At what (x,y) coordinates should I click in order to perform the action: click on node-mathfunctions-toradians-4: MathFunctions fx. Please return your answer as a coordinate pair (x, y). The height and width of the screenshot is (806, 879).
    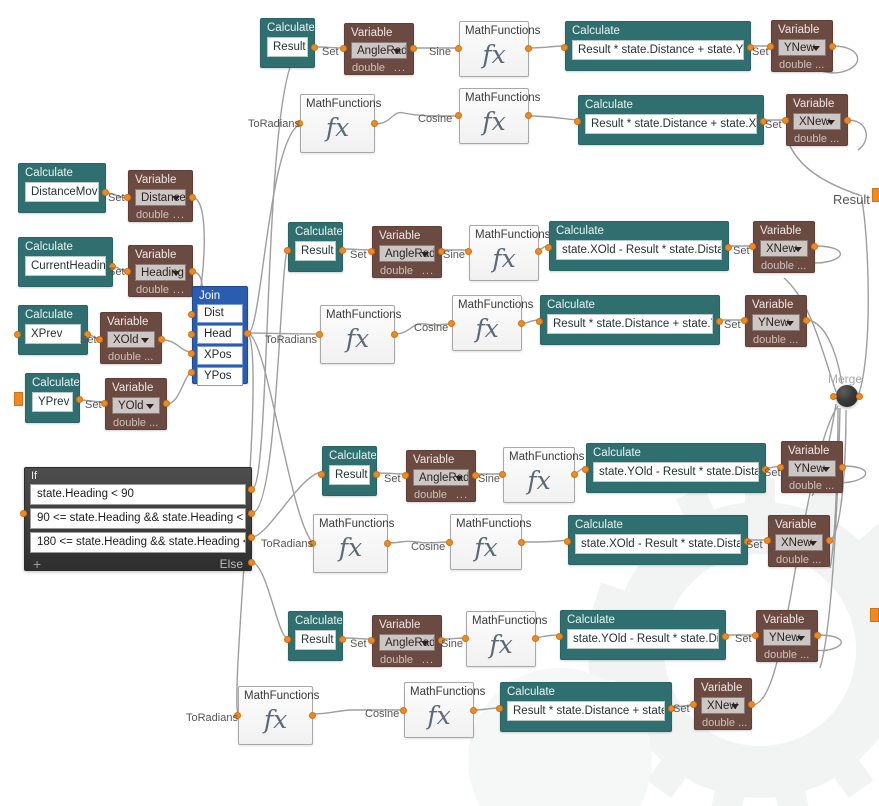
    Looking at the image, I should click on (278, 715).